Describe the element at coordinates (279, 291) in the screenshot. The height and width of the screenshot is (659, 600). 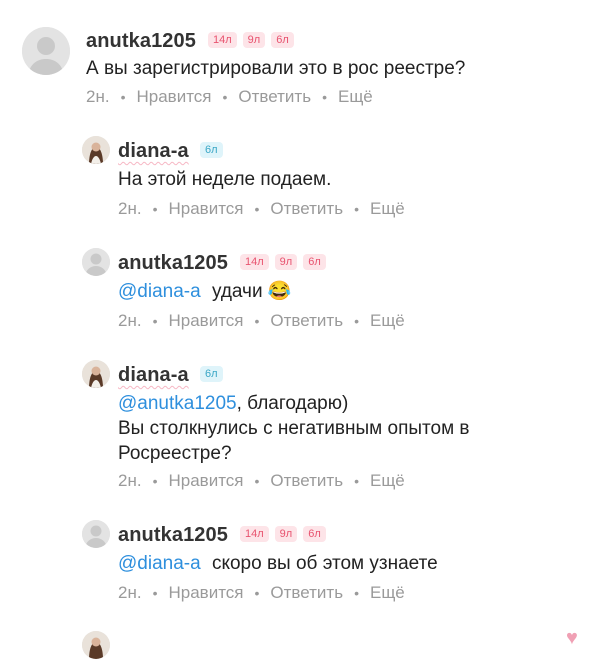
I see `laughing-emoji-icon: 😂` at that location.